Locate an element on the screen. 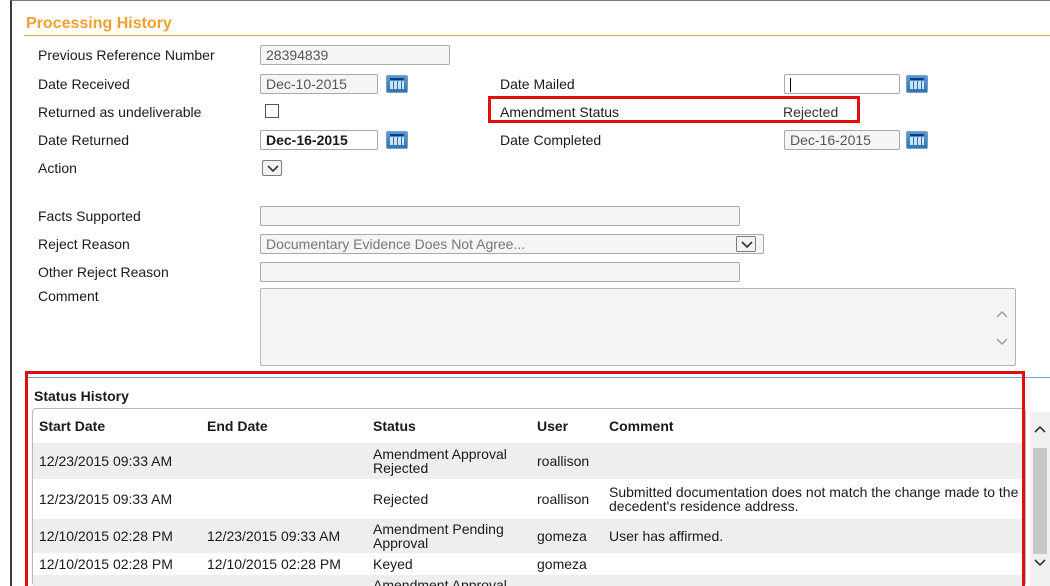 The height and width of the screenshot is (586, 1050). text-caret is located at coordinates (790, 85).